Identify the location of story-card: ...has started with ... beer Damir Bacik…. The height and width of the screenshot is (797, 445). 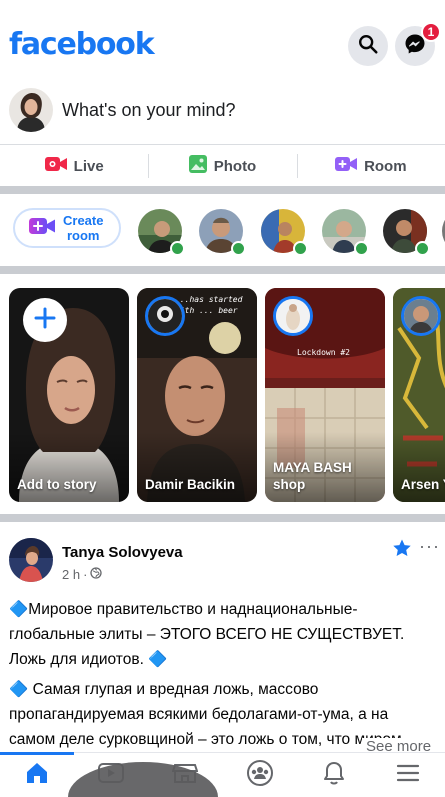
(197, 395).